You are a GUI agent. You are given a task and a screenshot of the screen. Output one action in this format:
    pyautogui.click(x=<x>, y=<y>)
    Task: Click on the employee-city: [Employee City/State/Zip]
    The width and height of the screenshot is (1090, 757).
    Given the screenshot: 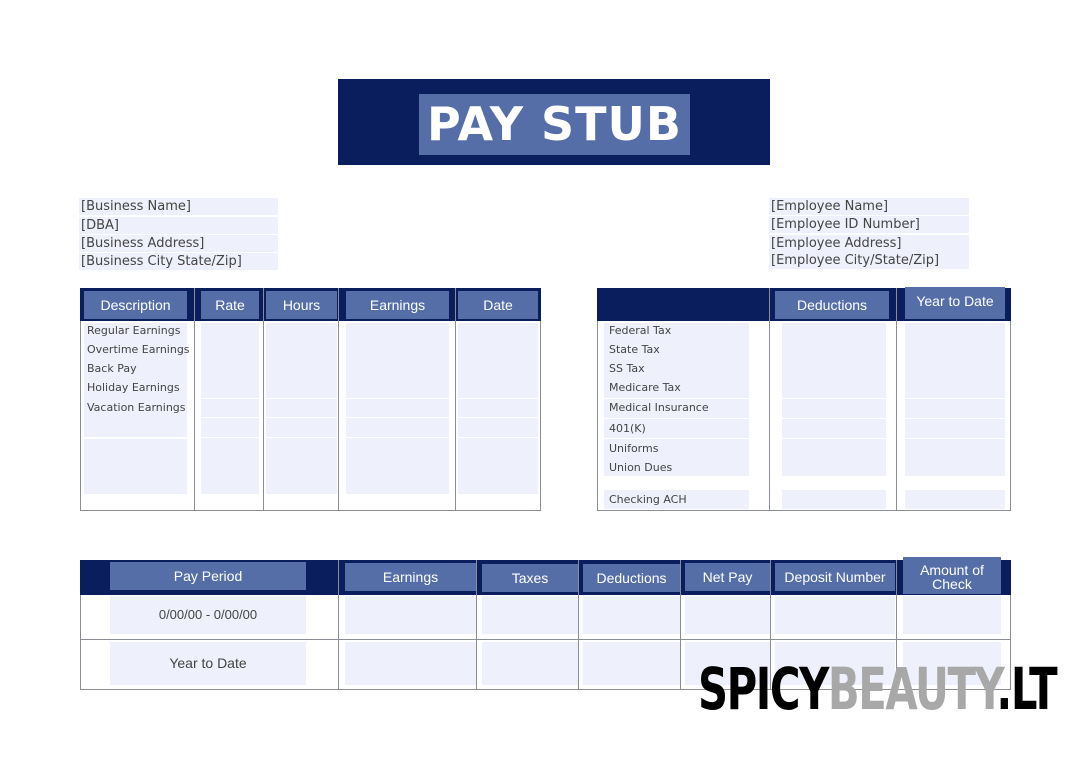 What is the action you would take?
    pyautogui.click(x=869, y=260)
    